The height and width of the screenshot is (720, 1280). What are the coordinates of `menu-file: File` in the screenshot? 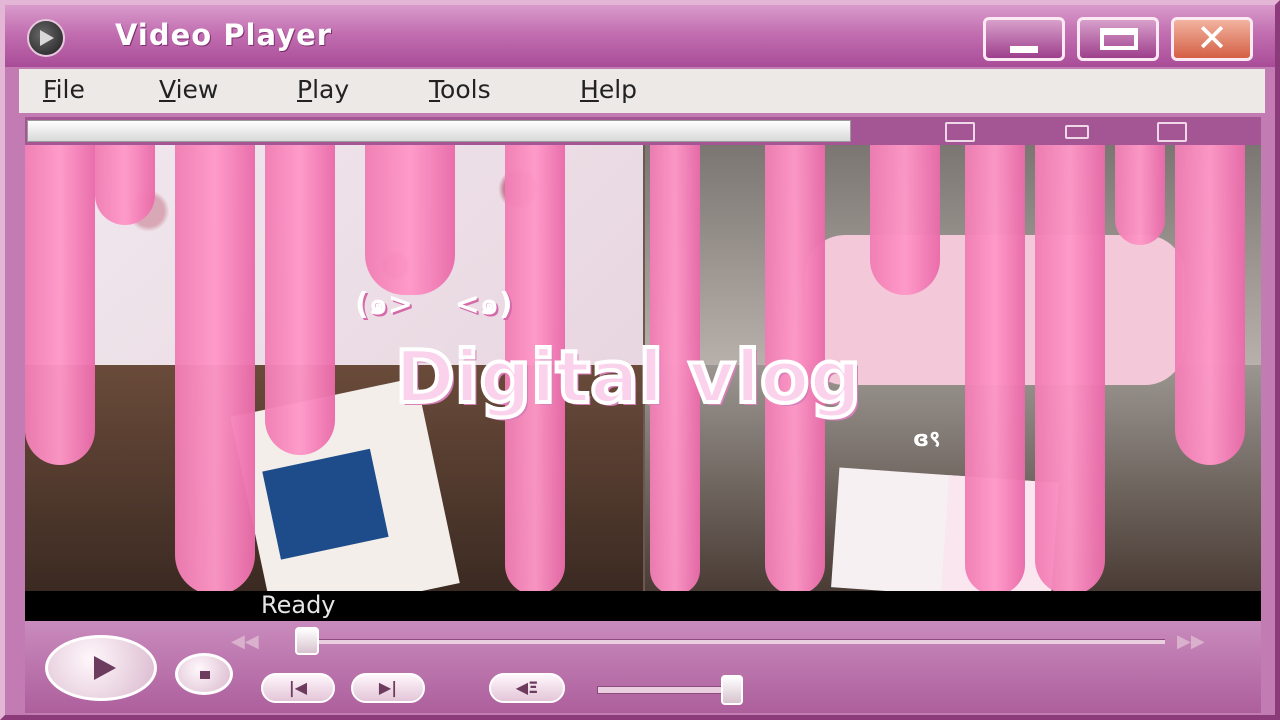 It's located at (64, 89).